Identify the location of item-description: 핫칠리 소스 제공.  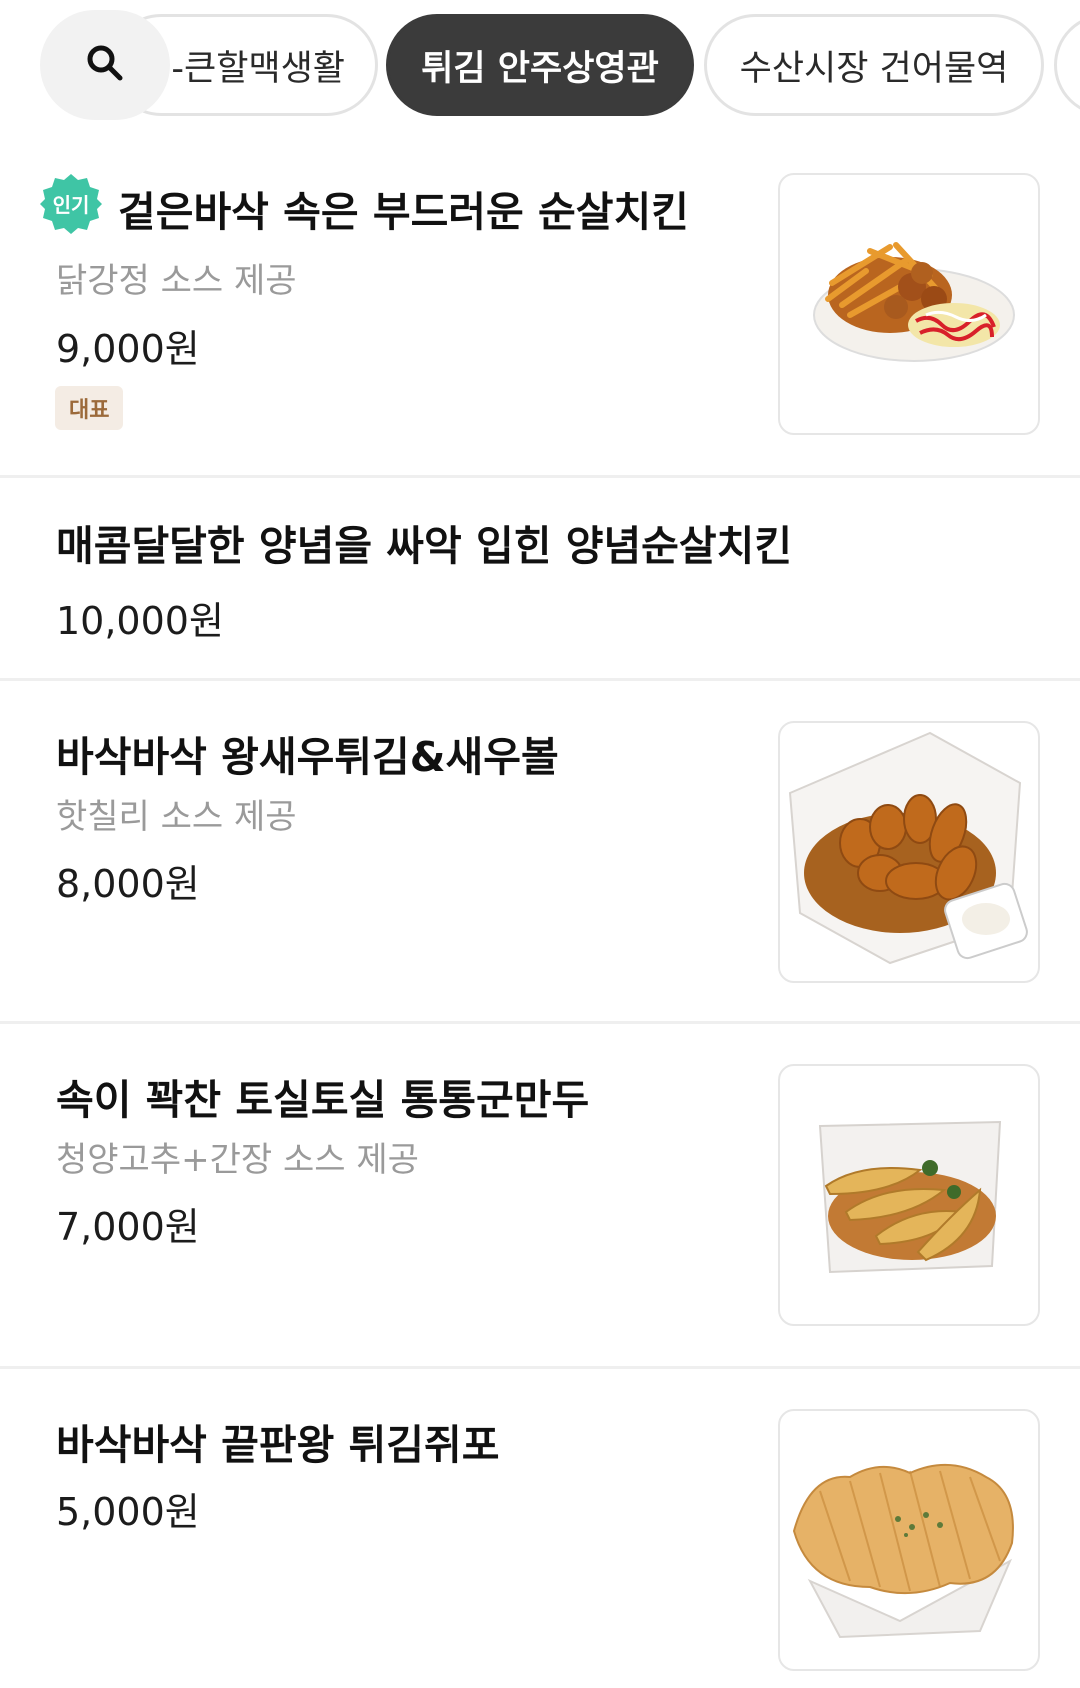
(176, 817).